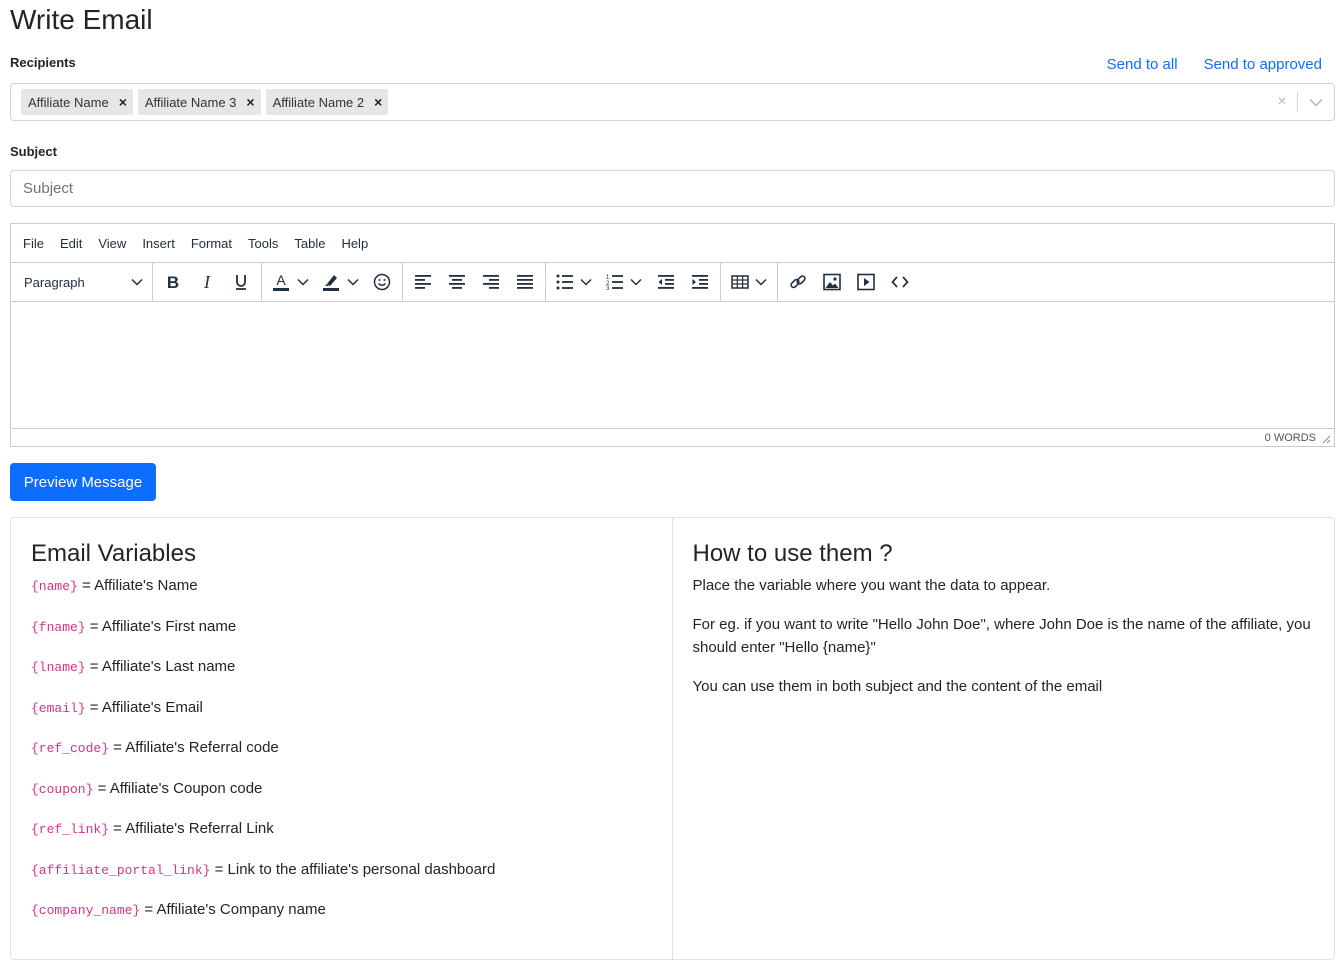  What do you see at coordinates (70, 748) in the screenshot?
I see `variable-code: {ref_code}` at bounding box center [70, 748].